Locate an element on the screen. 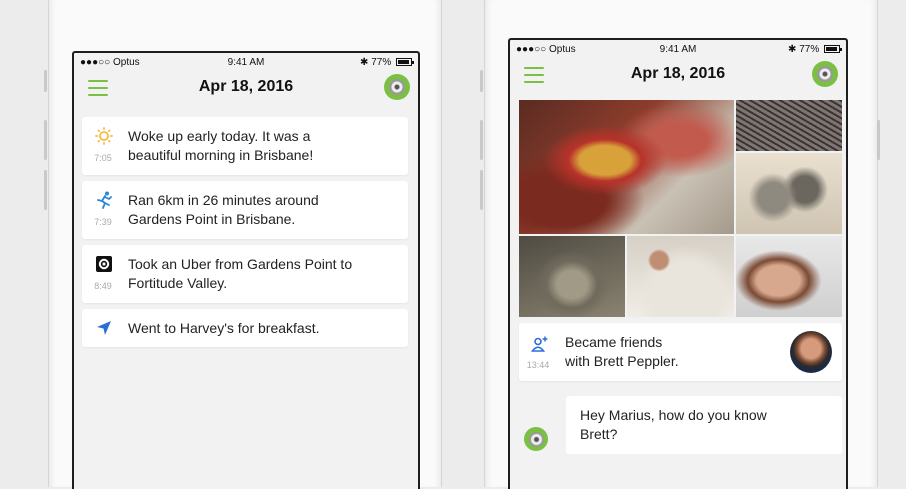  item-text: Went to Harvey's for breakfast. is located at coordinates (263, 328).